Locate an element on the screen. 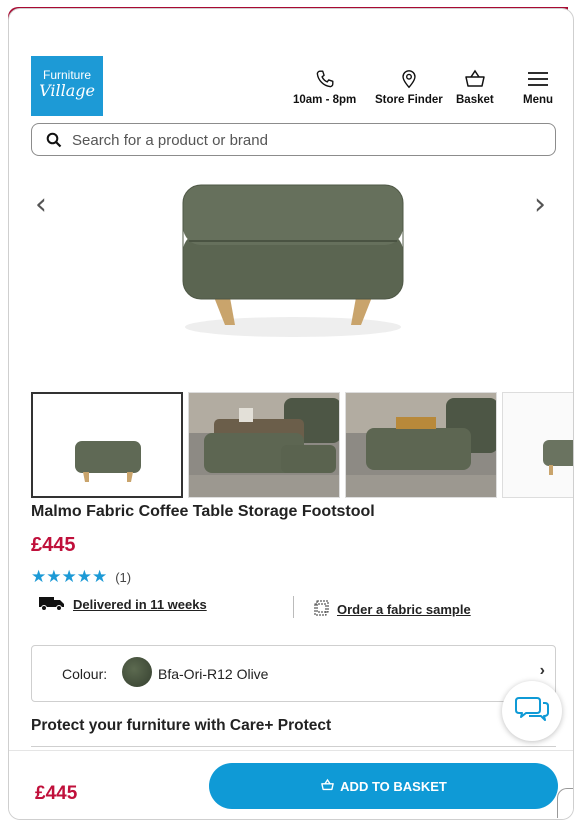  rating-stars: ★★★★★ is located at coordinates (69, 576).